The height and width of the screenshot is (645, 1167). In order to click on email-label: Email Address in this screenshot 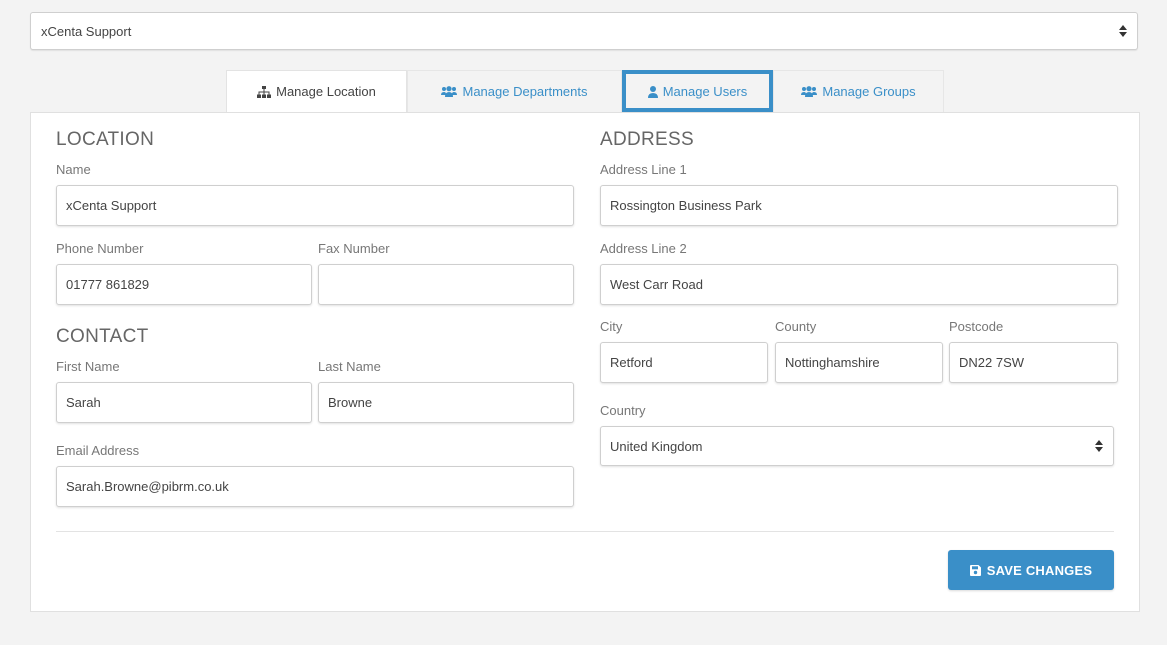, I will do `click(98, 450)`.